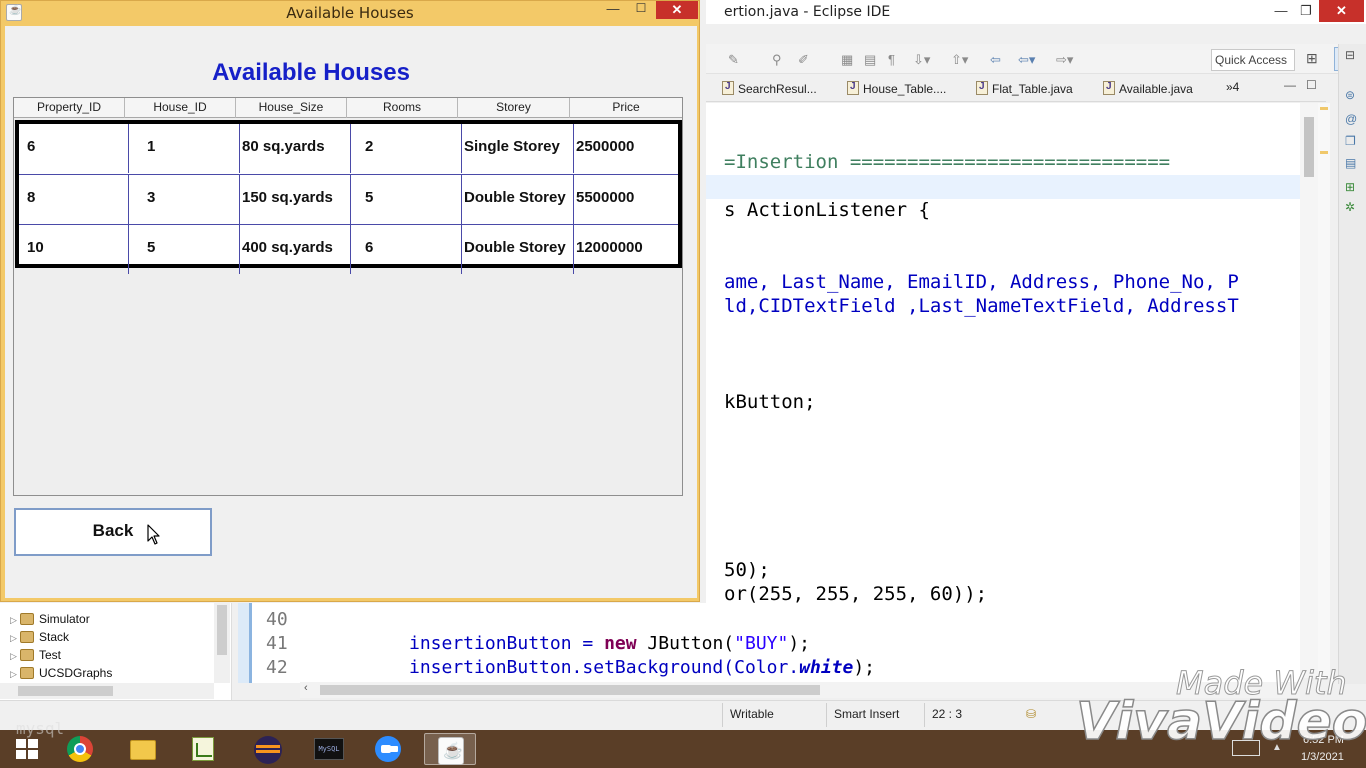  What do you see at coordinates (626, 249) in the screenshot?
I see `table-cell: 12000000` at bounding box center [626, 249].